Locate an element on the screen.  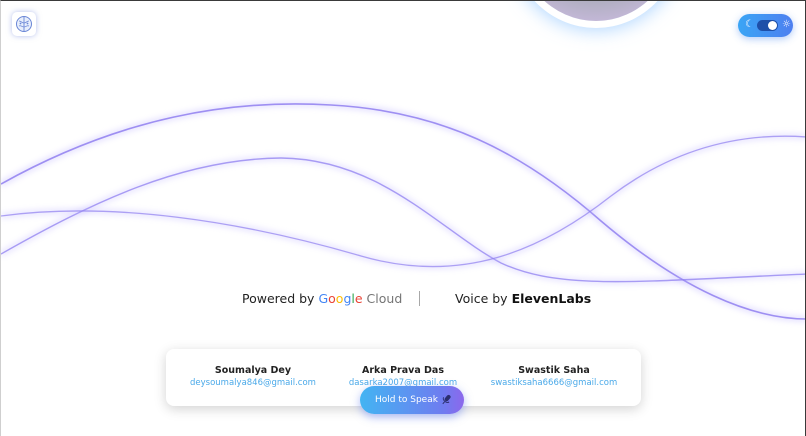
google-letter: G is located at coordinates (323, 298).